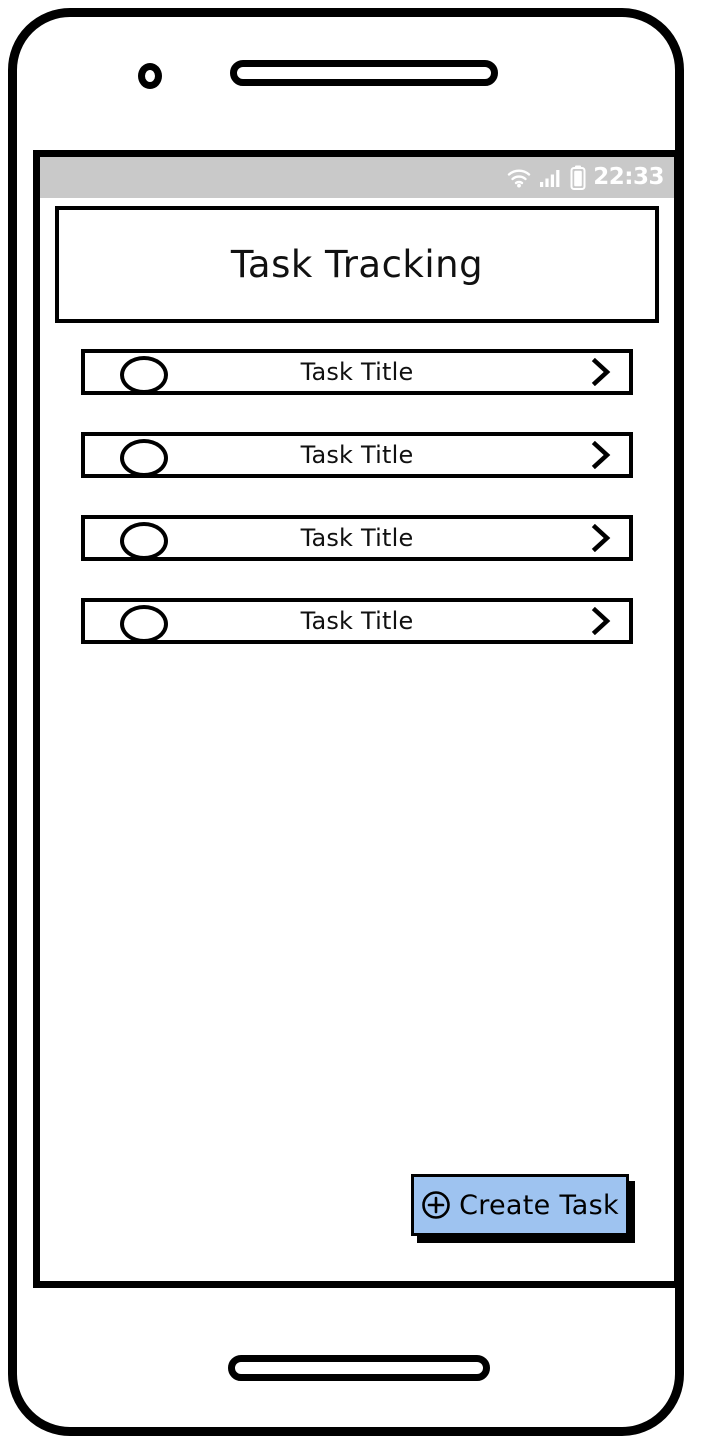 Image resolution: width=712 pixels, height=1450 pixels. Describe the element at coordinates (628, 176) in the screenshot. I see `status-bar-time: 22:33` at that location.